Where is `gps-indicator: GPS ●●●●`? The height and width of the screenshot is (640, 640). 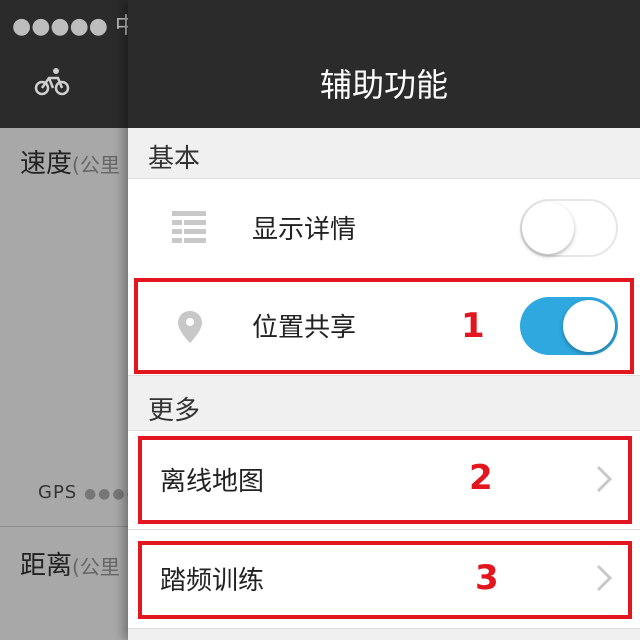 gps-indicator: GPS ●●●● is located at coordinates (89, 492).